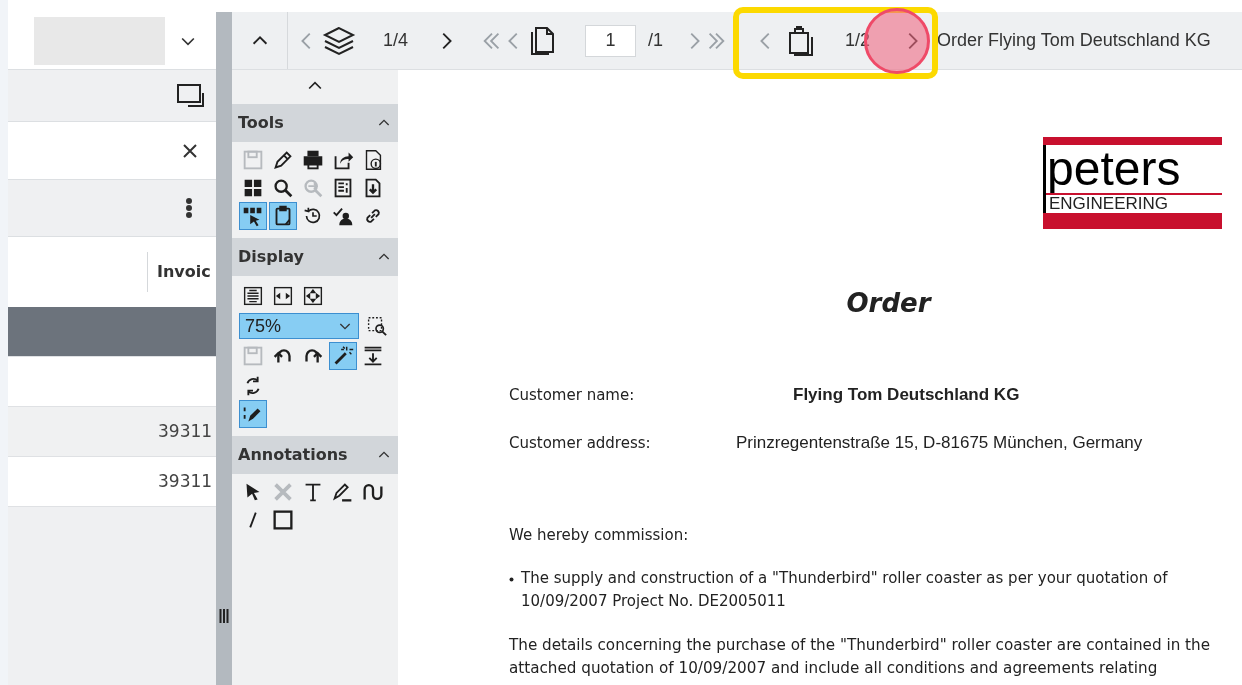  What do you see at coordinates (283, 216) in the screenshot?
I see `clipboard-icon` at bounding box center [283, 216].